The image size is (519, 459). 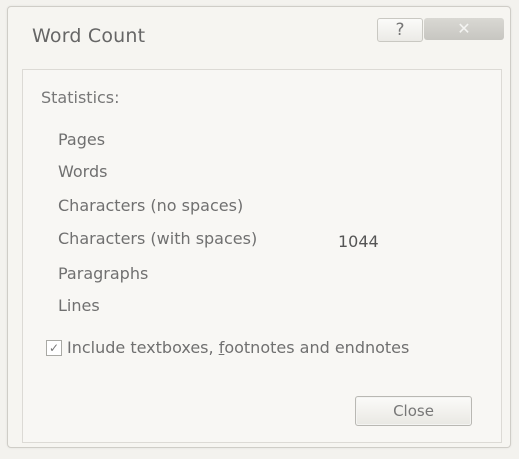 What do you see at coordinates (358, 241) in the screenshot?
I see `stat-value-characters-with-spaces: 1044` at bounding box center [358, 241].